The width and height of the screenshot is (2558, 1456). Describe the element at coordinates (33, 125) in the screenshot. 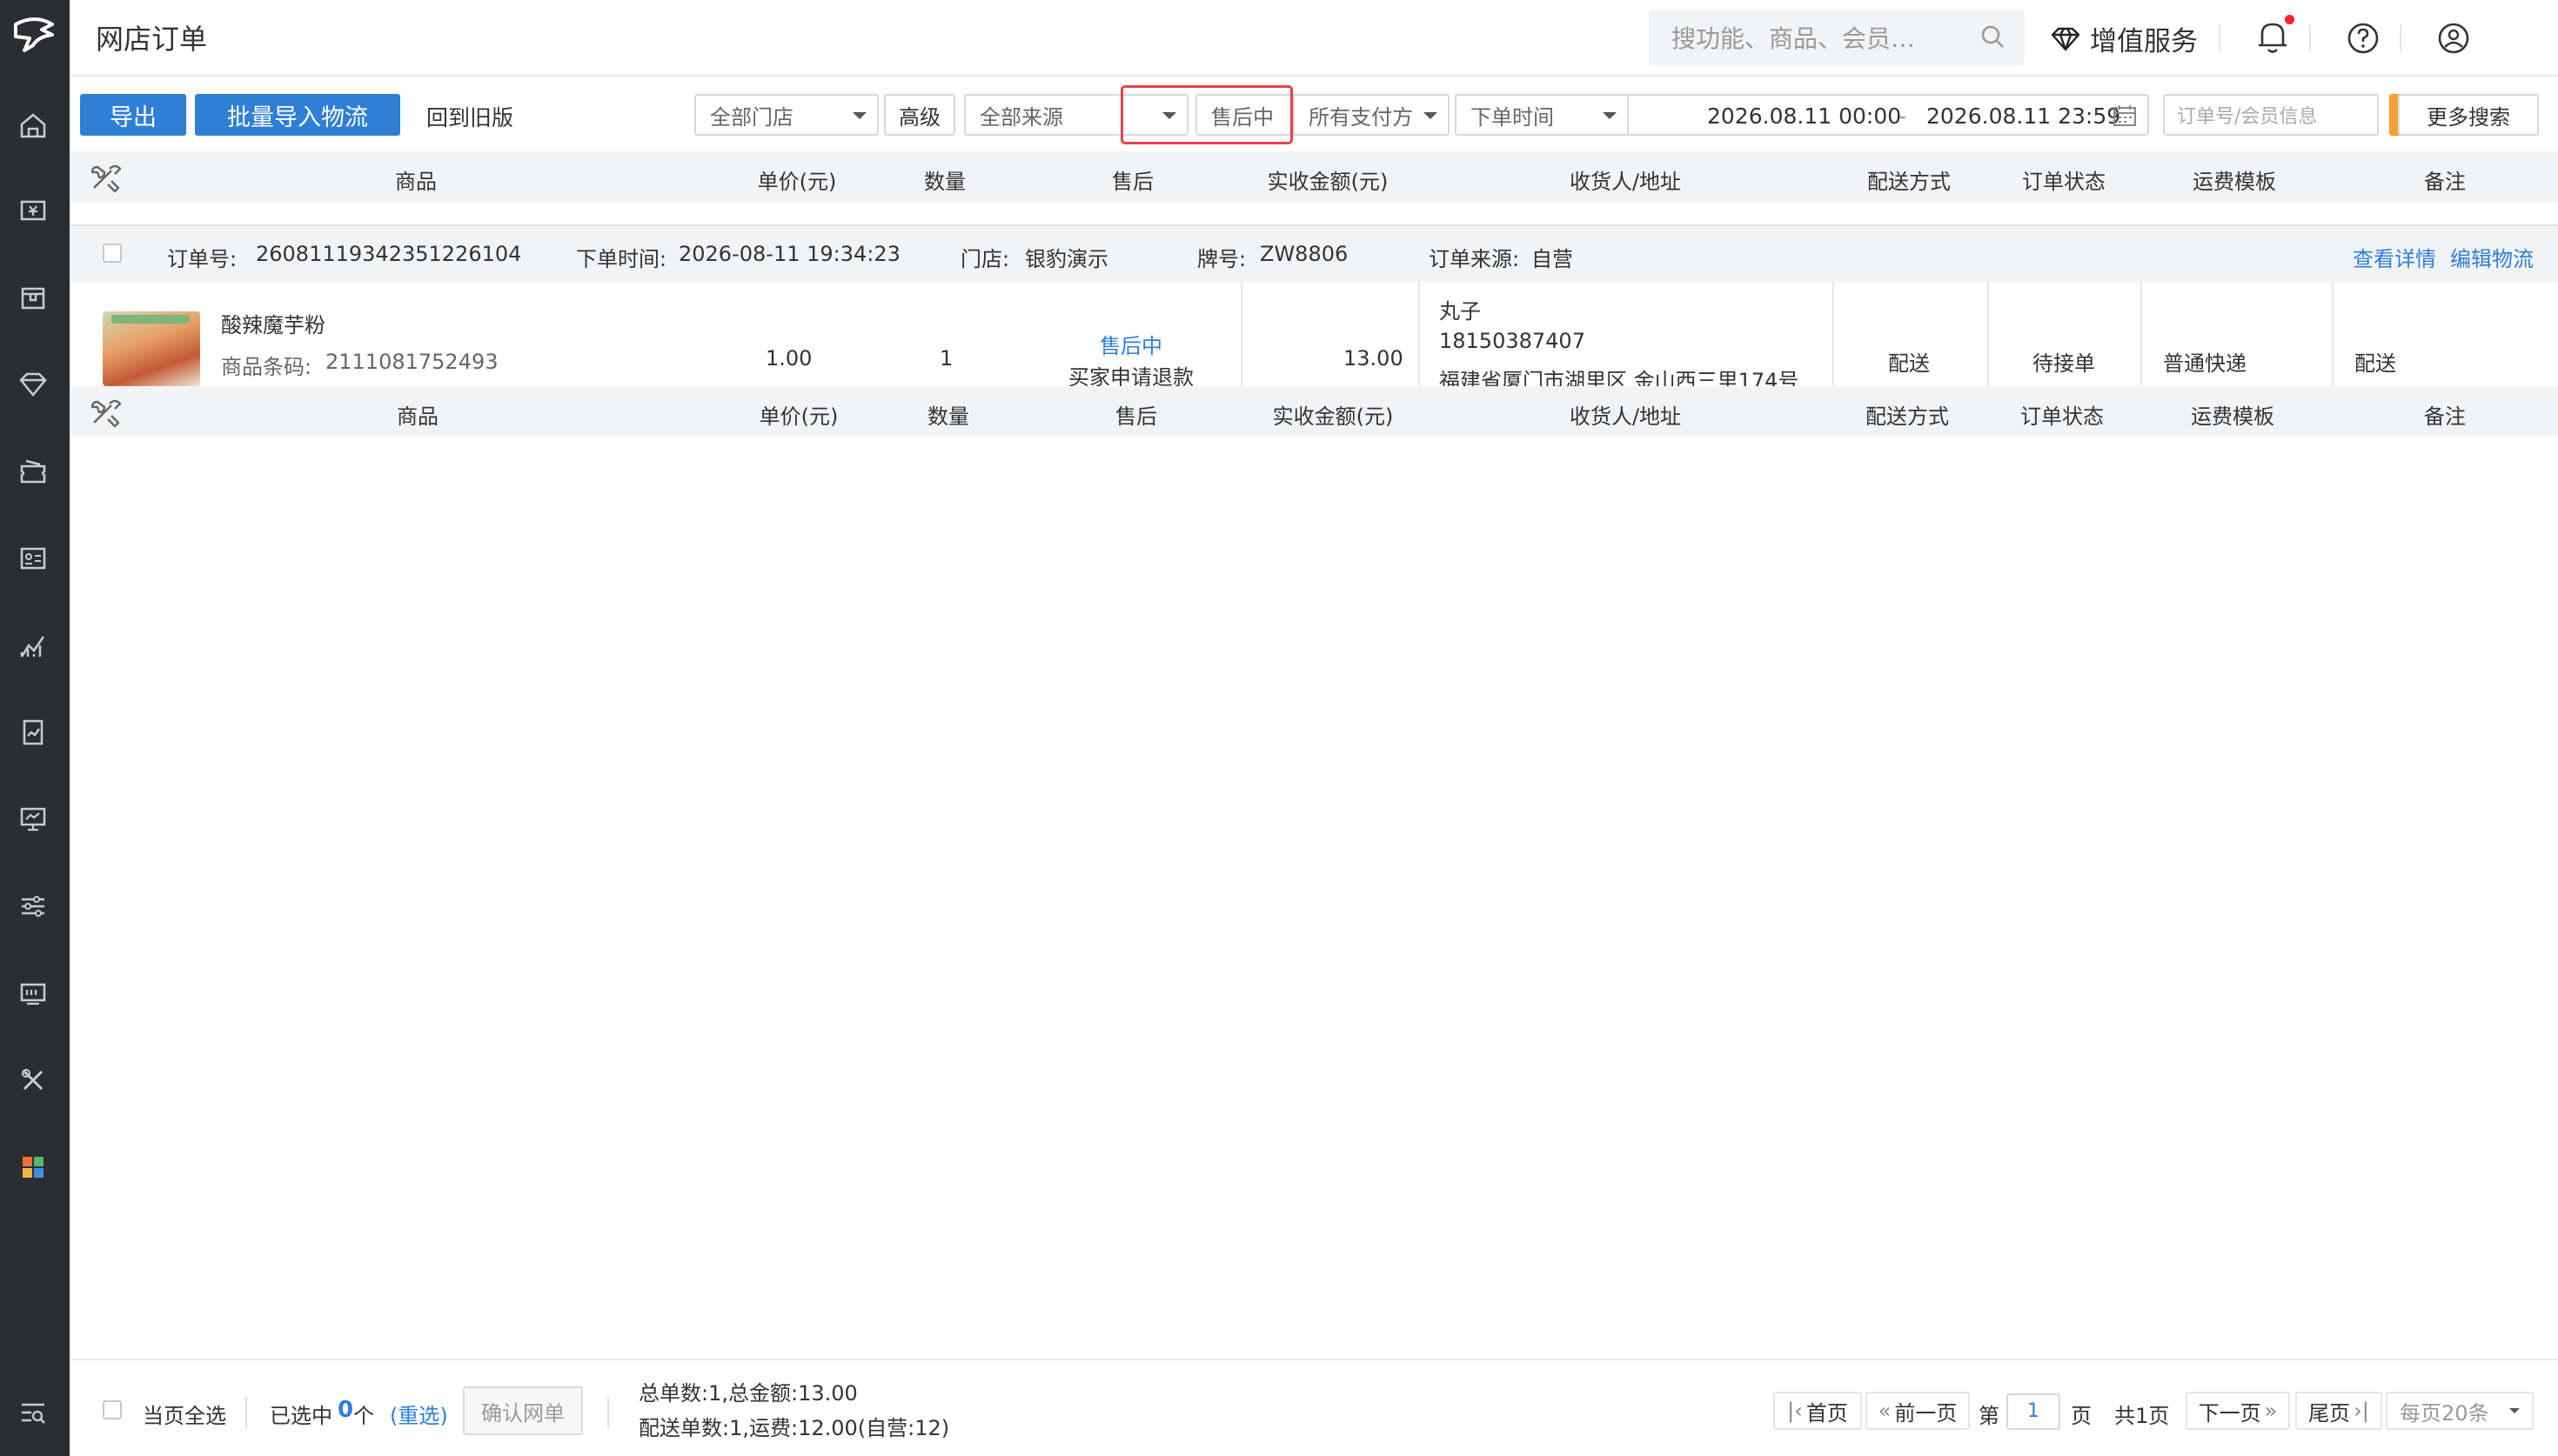

I see `home-icon` at that location.